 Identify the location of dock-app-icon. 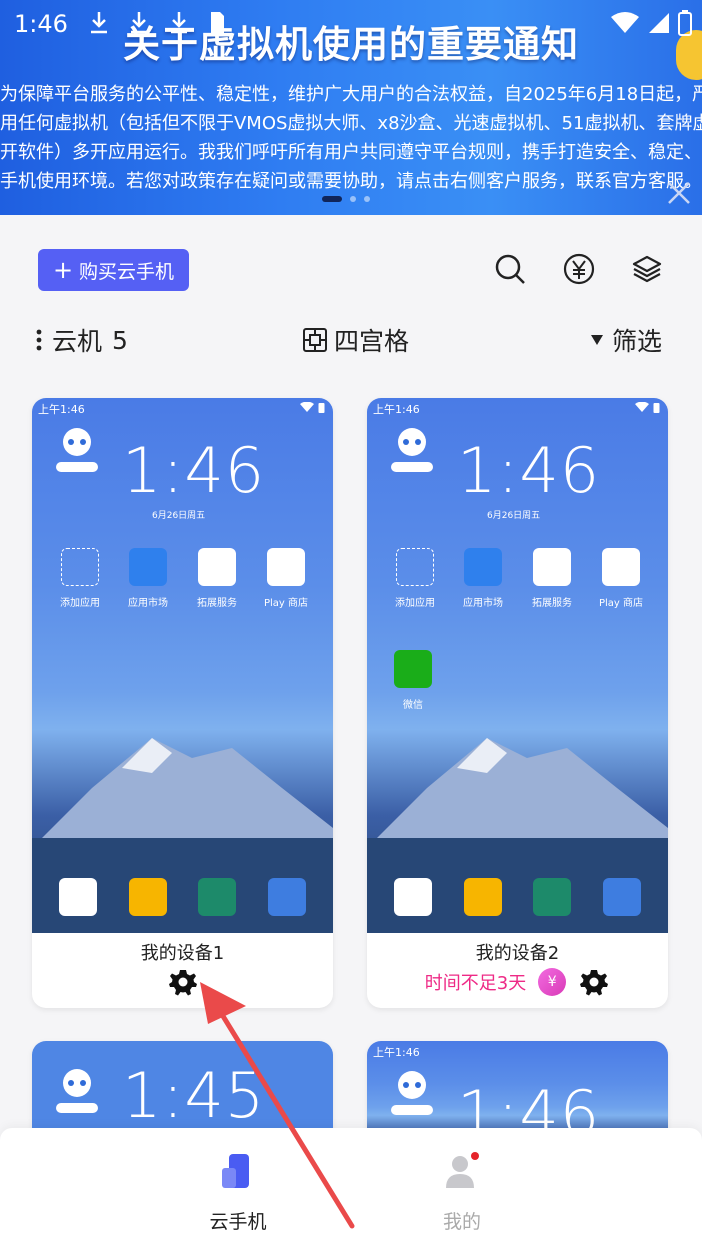
(413, 897).